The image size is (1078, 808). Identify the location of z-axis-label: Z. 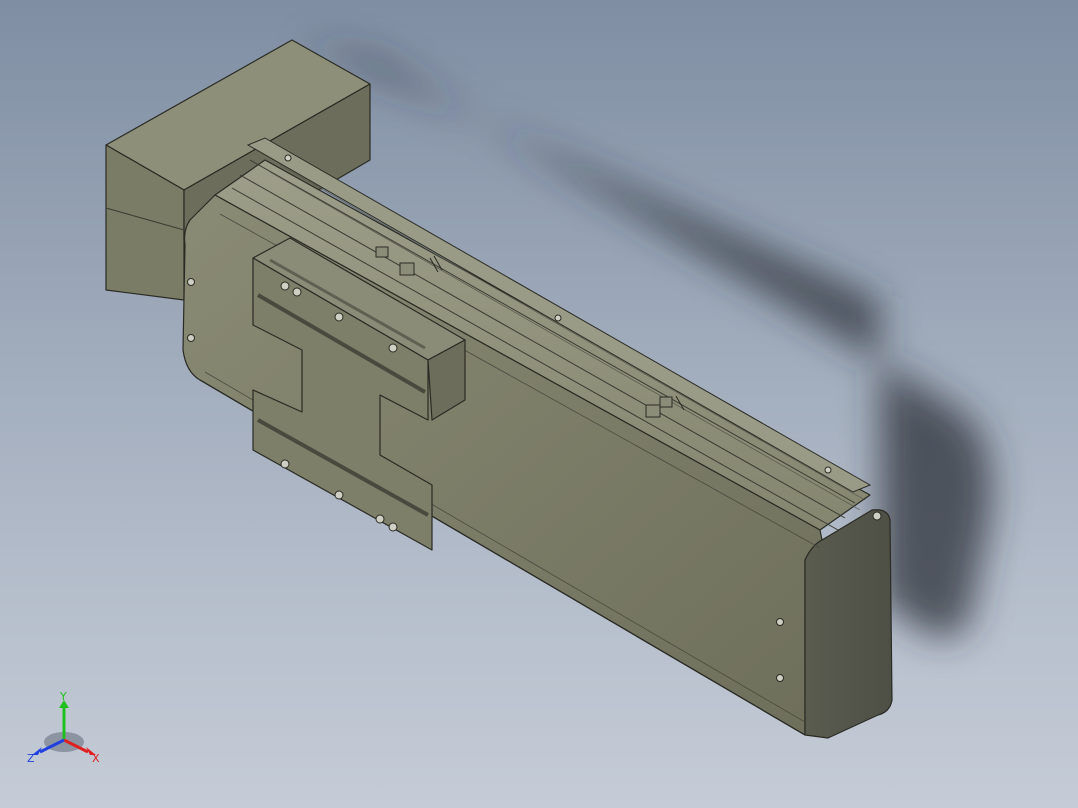
(31, 758).